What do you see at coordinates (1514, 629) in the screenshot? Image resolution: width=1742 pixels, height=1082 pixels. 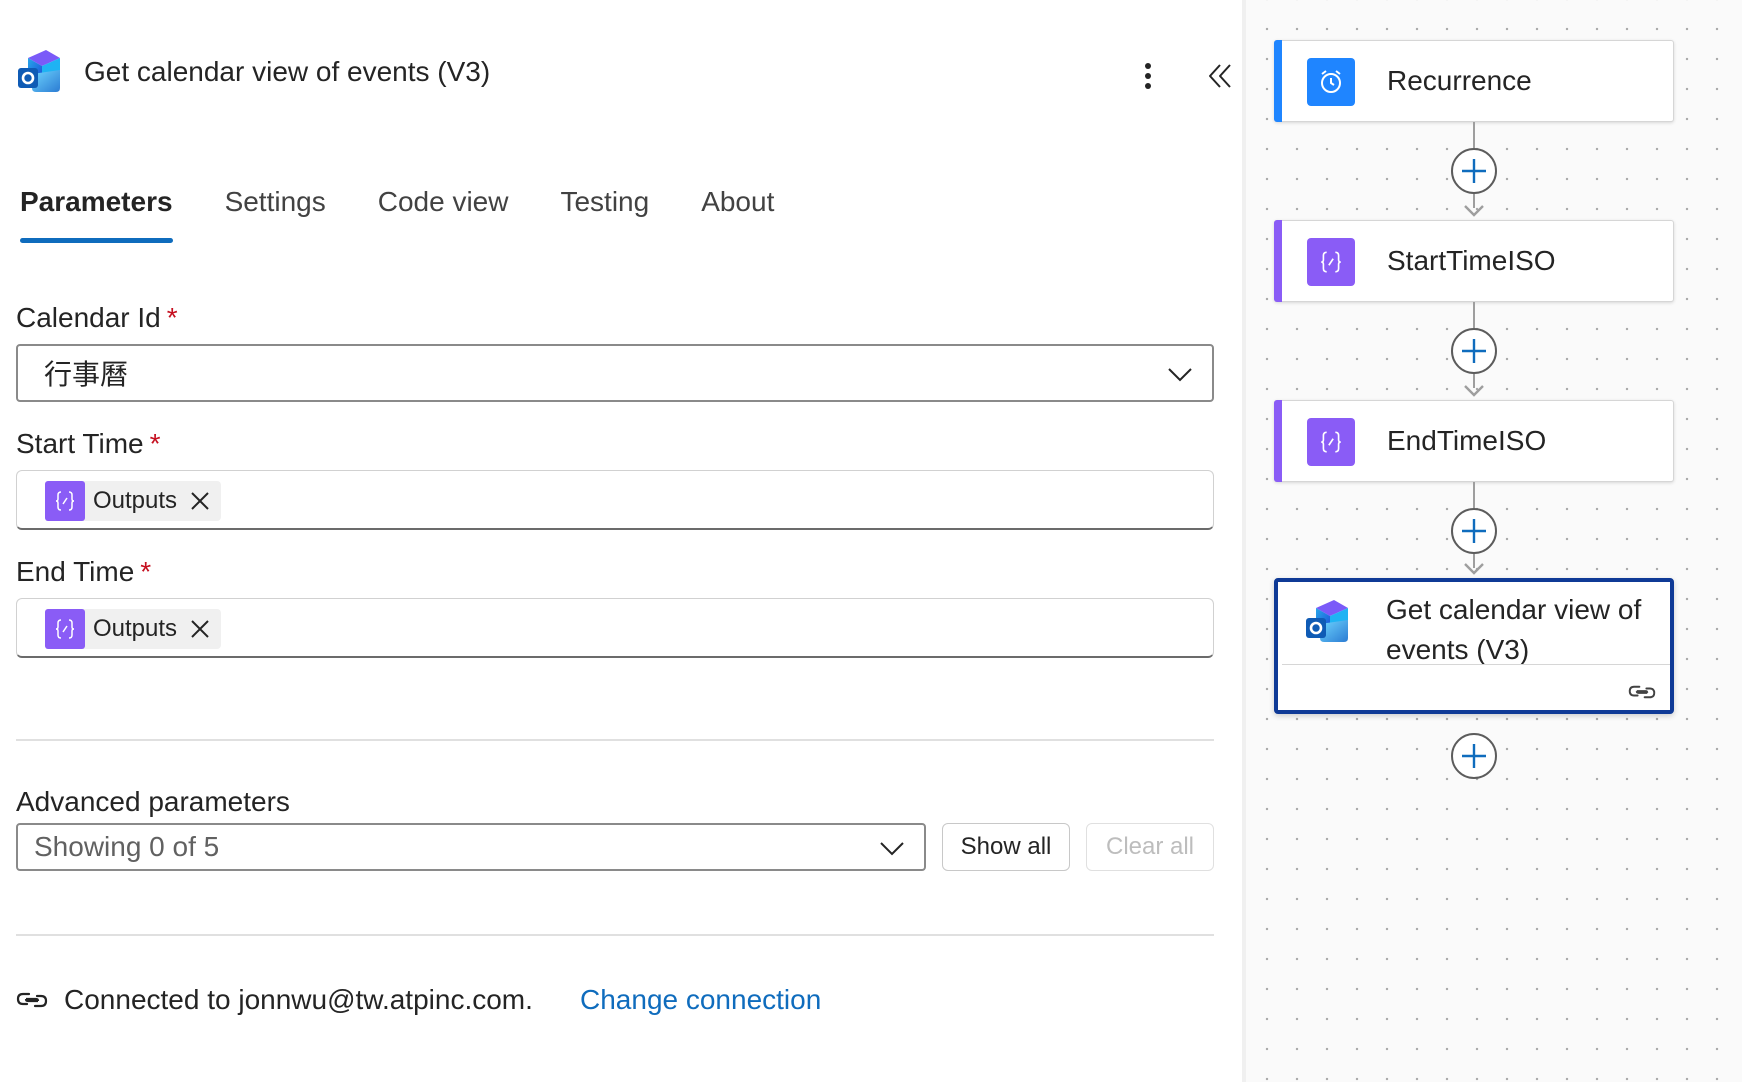 I see `node-label: Get calendar view of events (V3)` at bounding box center [1514, 629].